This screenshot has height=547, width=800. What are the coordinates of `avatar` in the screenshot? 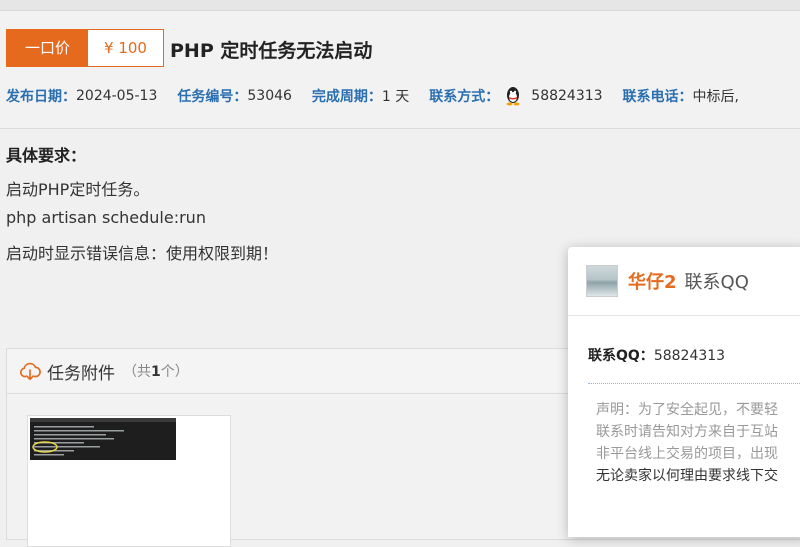 It's located at (602, 281).